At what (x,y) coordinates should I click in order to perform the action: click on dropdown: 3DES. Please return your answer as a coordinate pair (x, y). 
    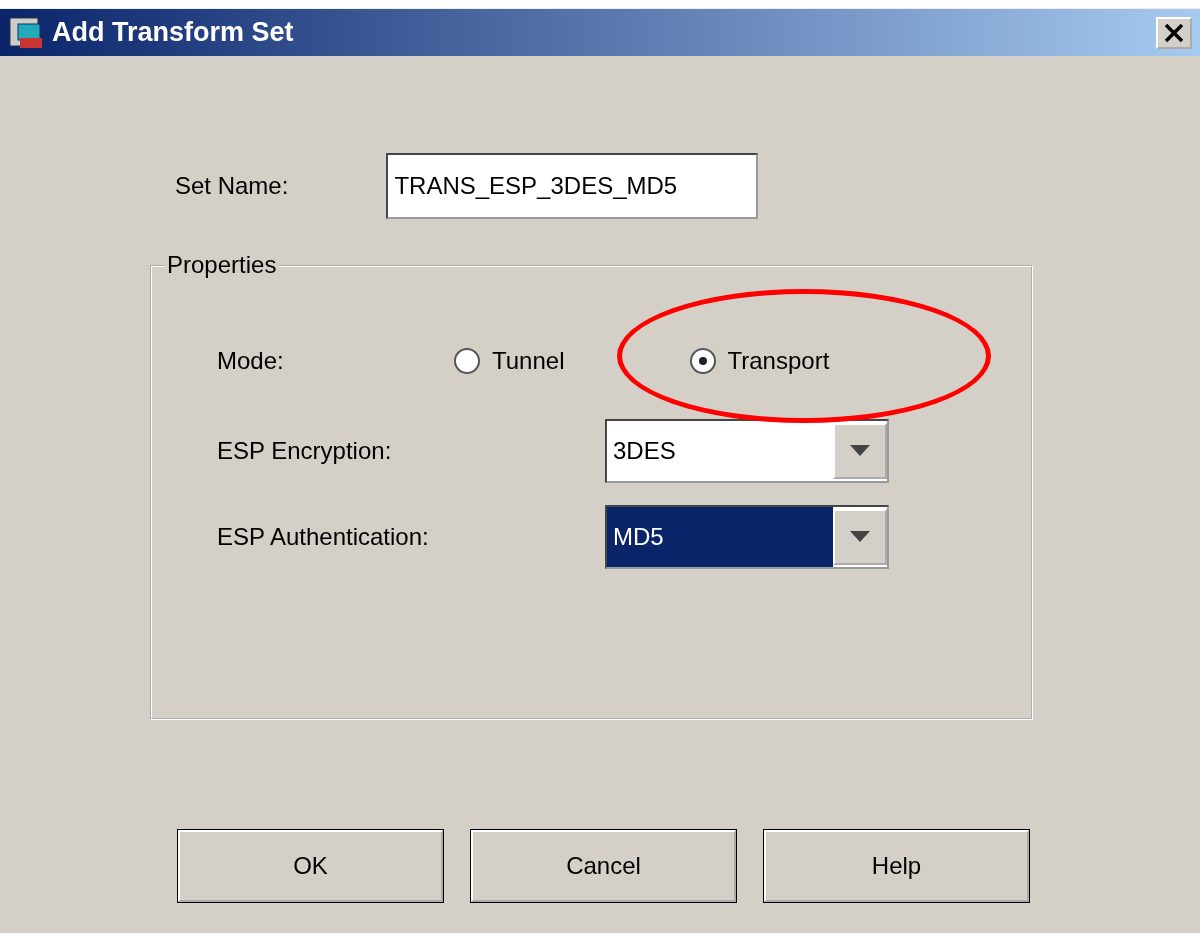
    Looking at the image, I should click on (747, 451).